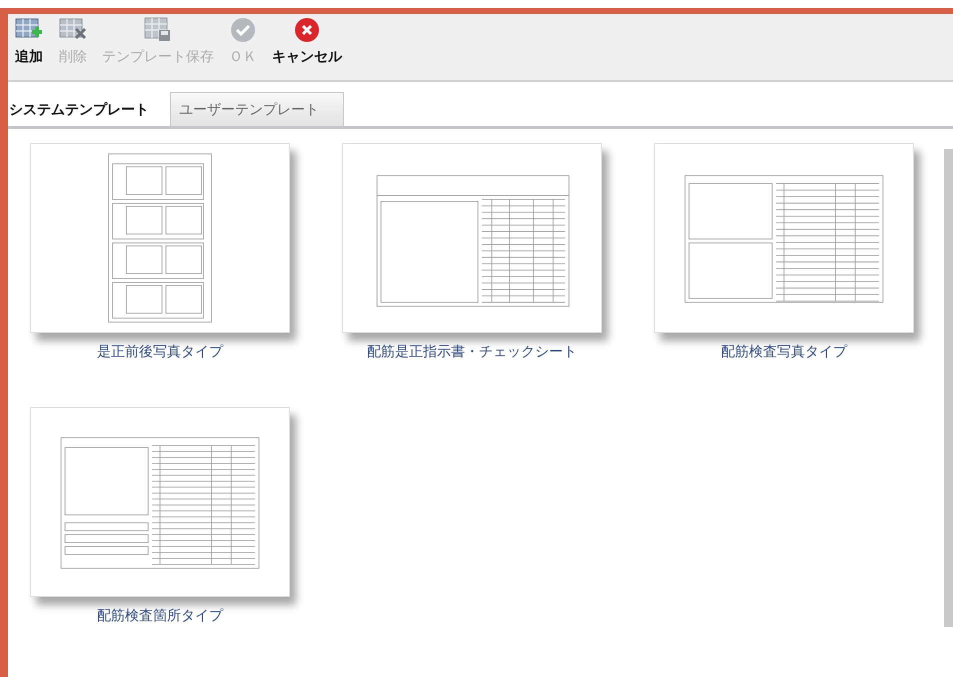 The width and height of the screenshot is (953, 677). I want to click on toolbar-button: 追加, so click(29, 41).